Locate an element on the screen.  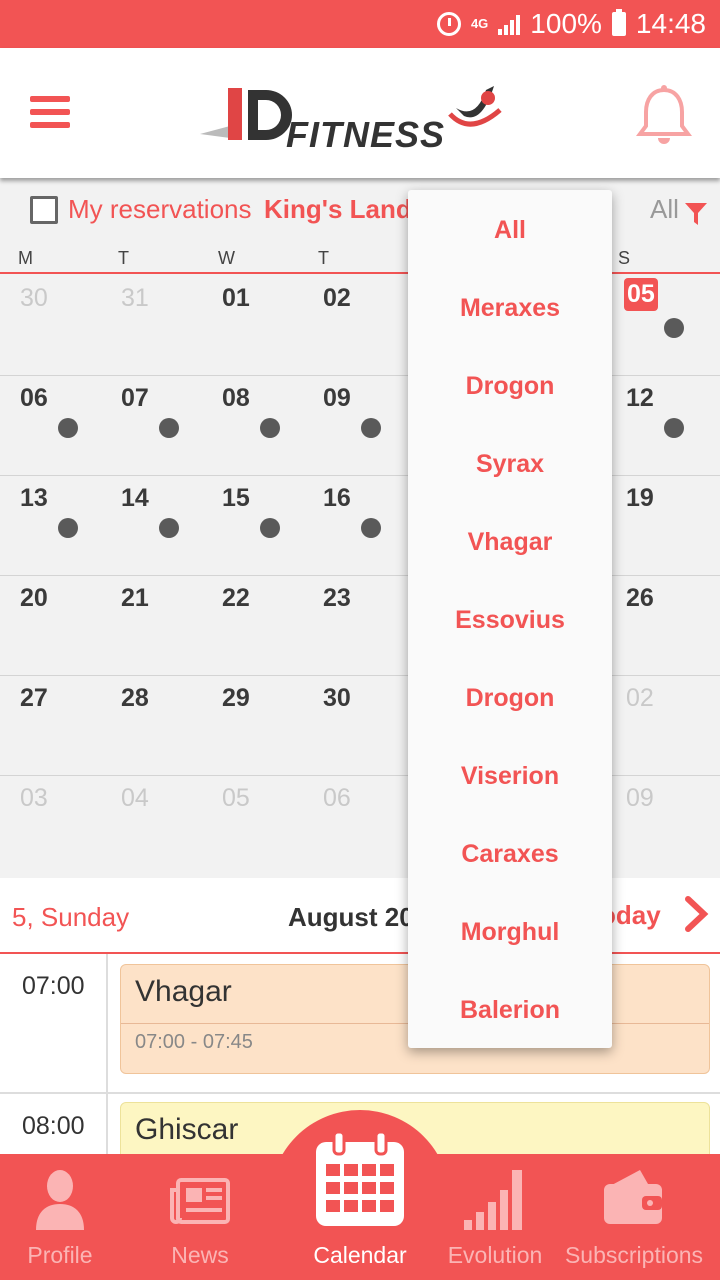
filter-row: My reservations King's Landin All is located at coordinates (360, 212).